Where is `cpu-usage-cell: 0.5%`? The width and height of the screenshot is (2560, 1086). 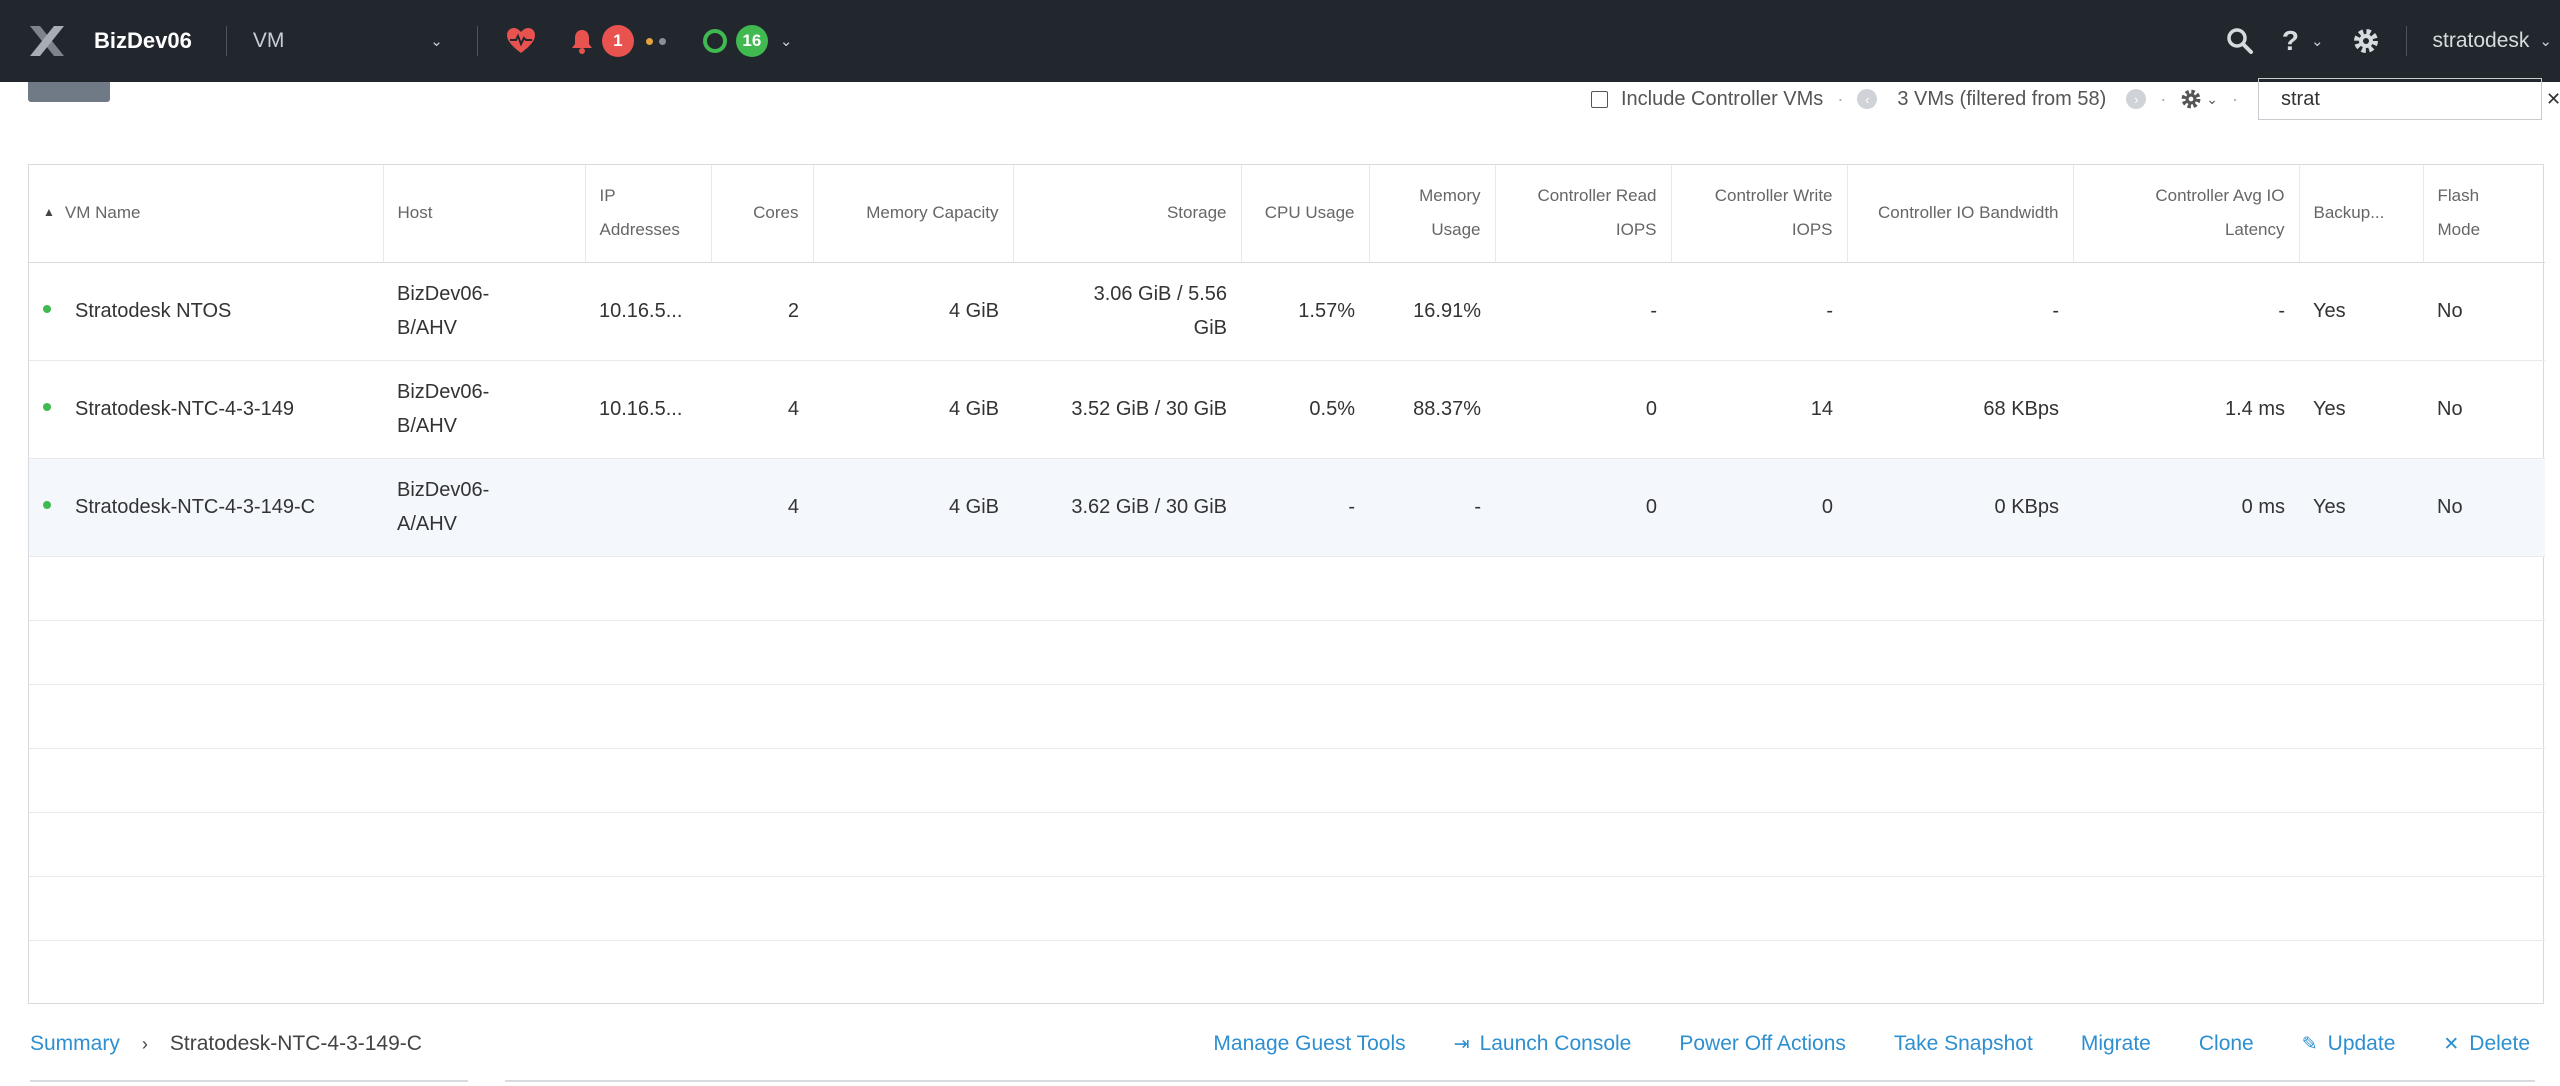
cpu-usage-cell: 0.5% is located at coordinates (1305, 409).